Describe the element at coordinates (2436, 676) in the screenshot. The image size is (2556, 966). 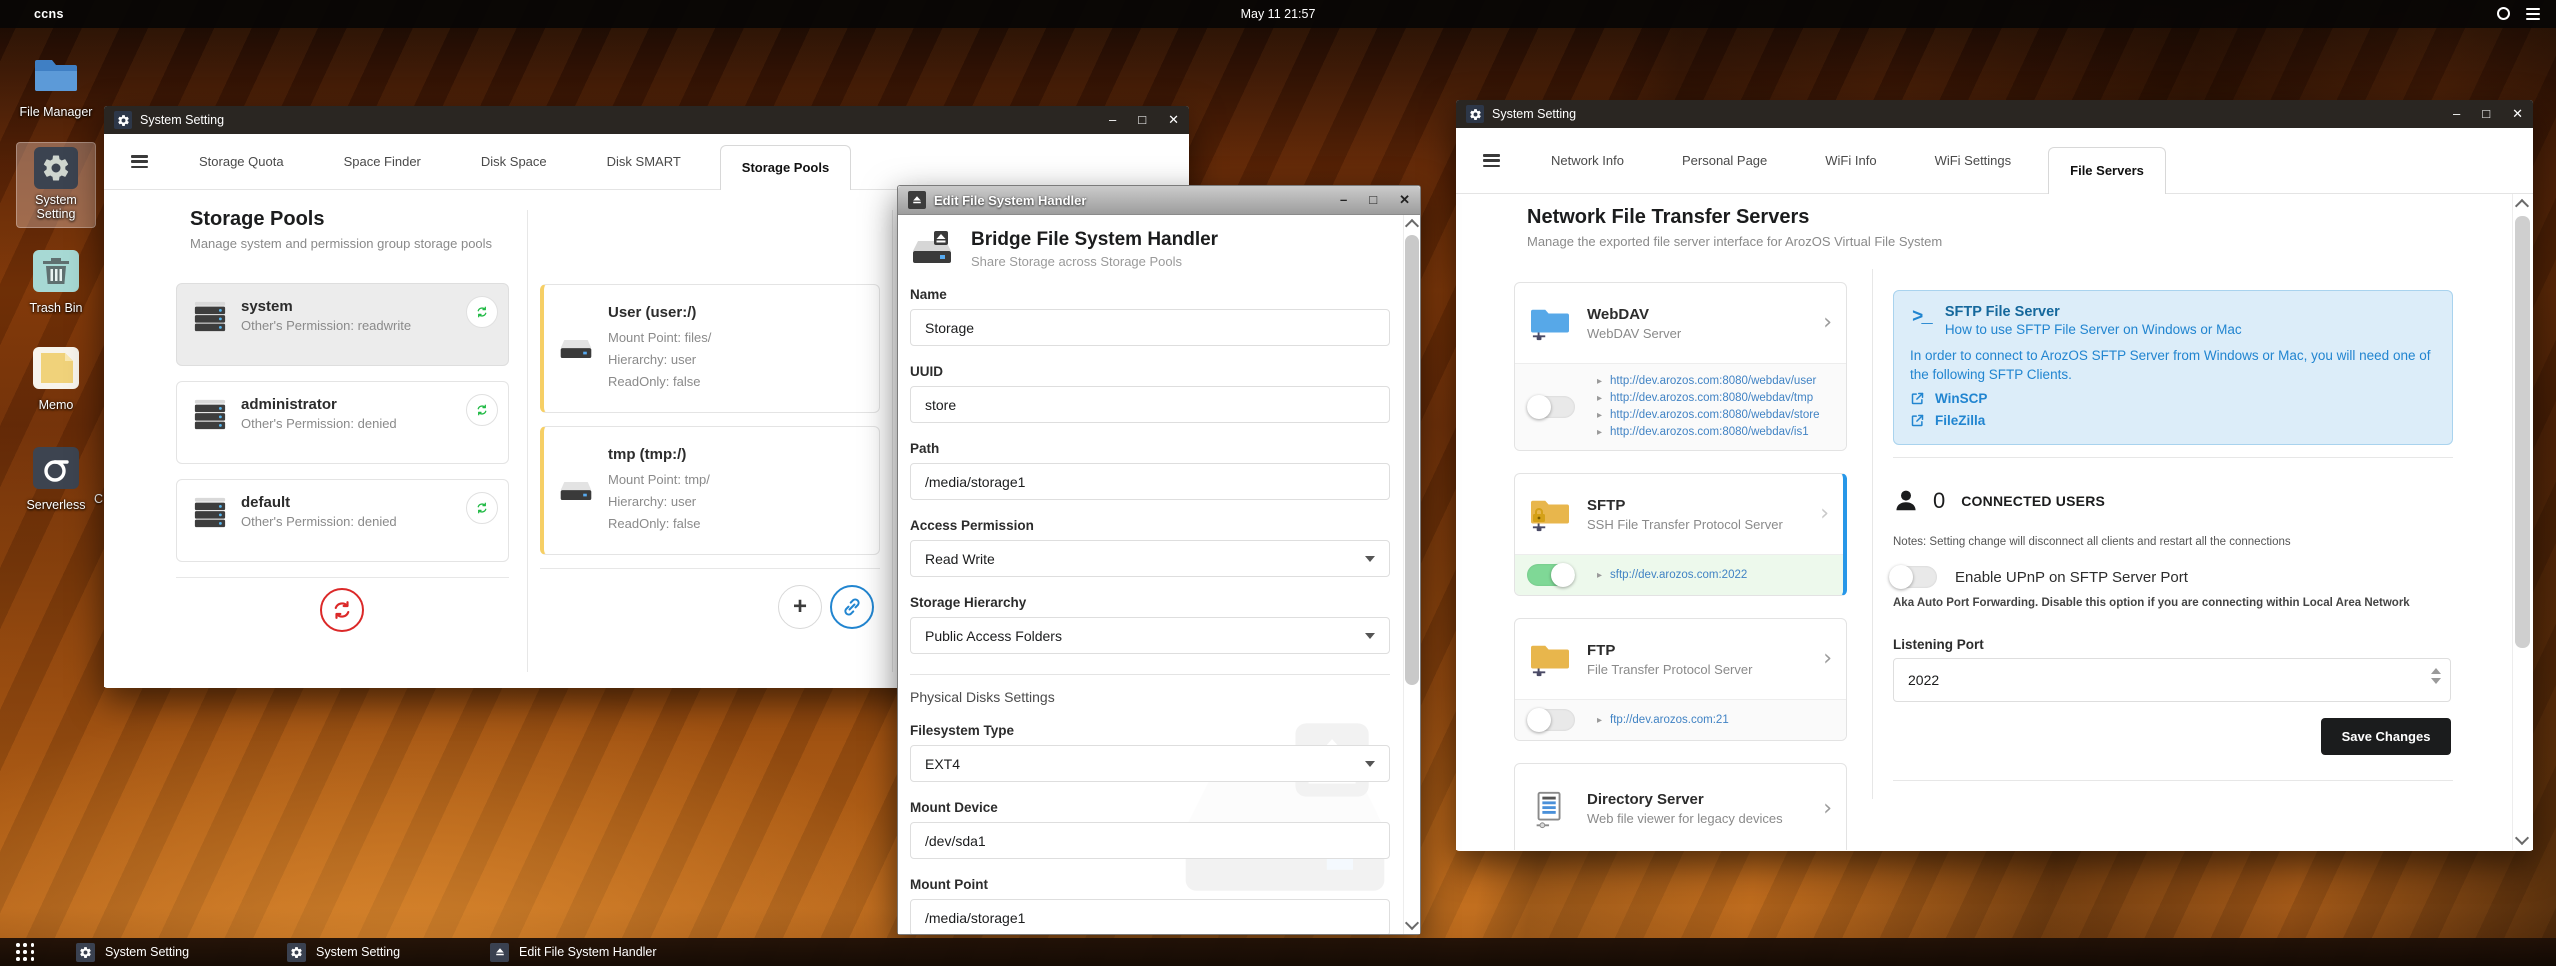
I see `number-stepper` at that location.